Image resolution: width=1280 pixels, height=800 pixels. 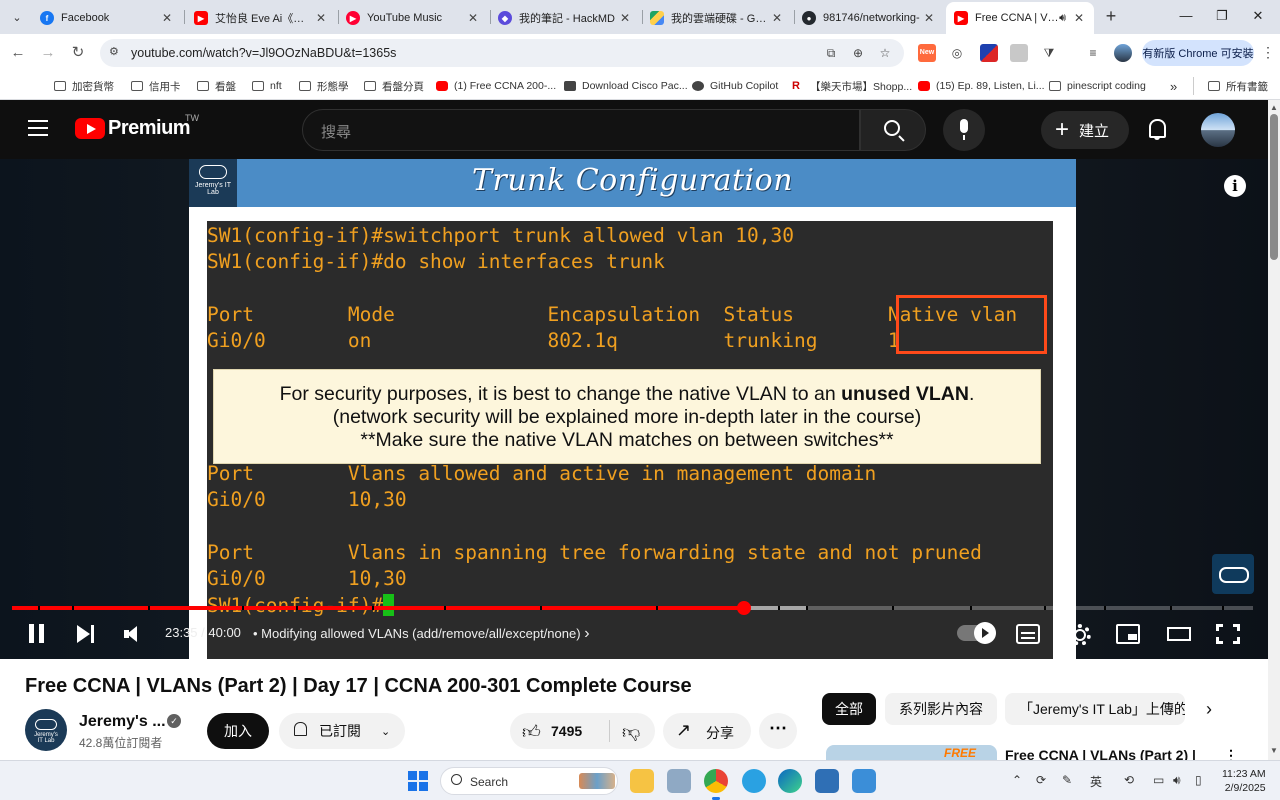 What do you see at coordinates (754, 781) in the screenshot?
I see `telegram-icon` at bounding box center [754, 781].